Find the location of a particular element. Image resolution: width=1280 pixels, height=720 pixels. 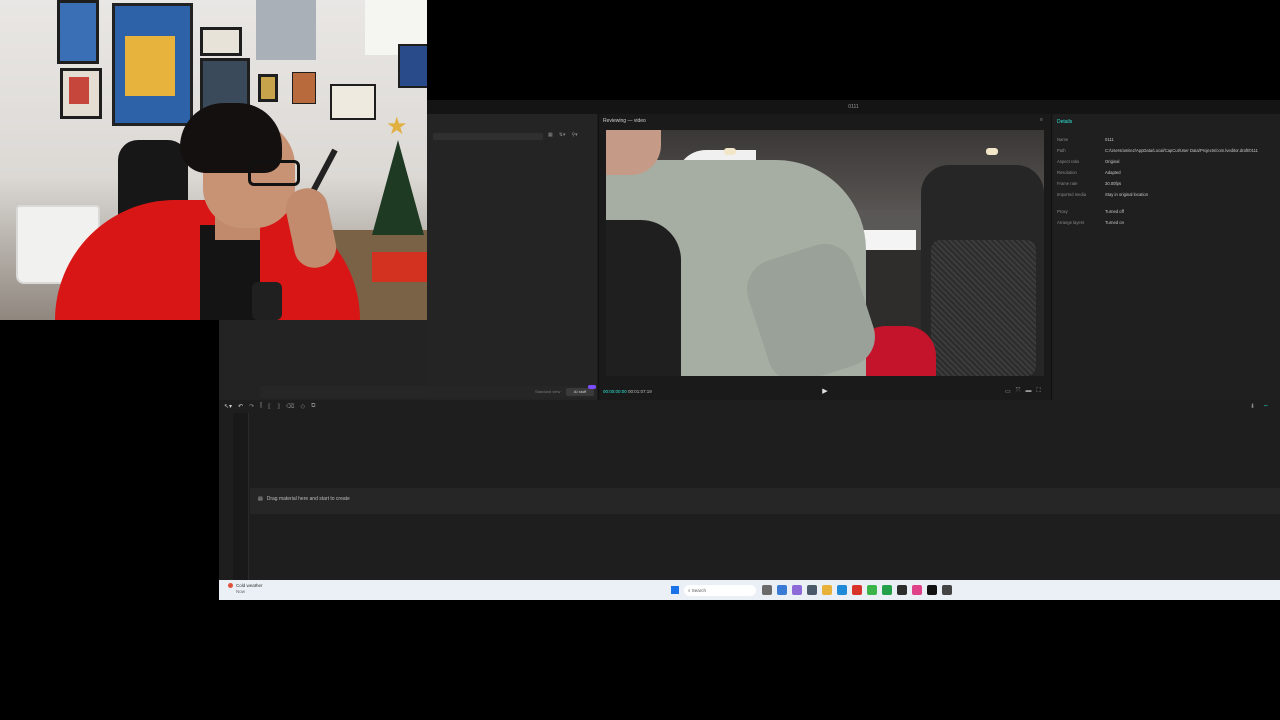

split-left-icon: ⟦ is located at coordinates (269, 406).